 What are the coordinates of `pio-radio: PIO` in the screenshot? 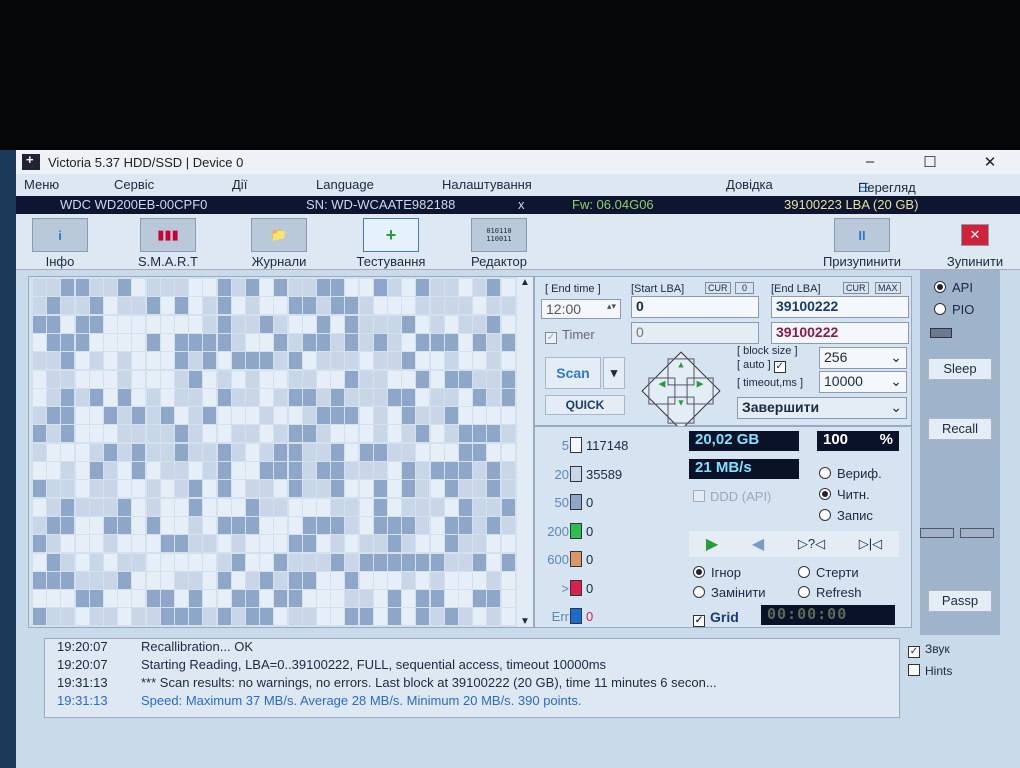 It's located at (954, 309).